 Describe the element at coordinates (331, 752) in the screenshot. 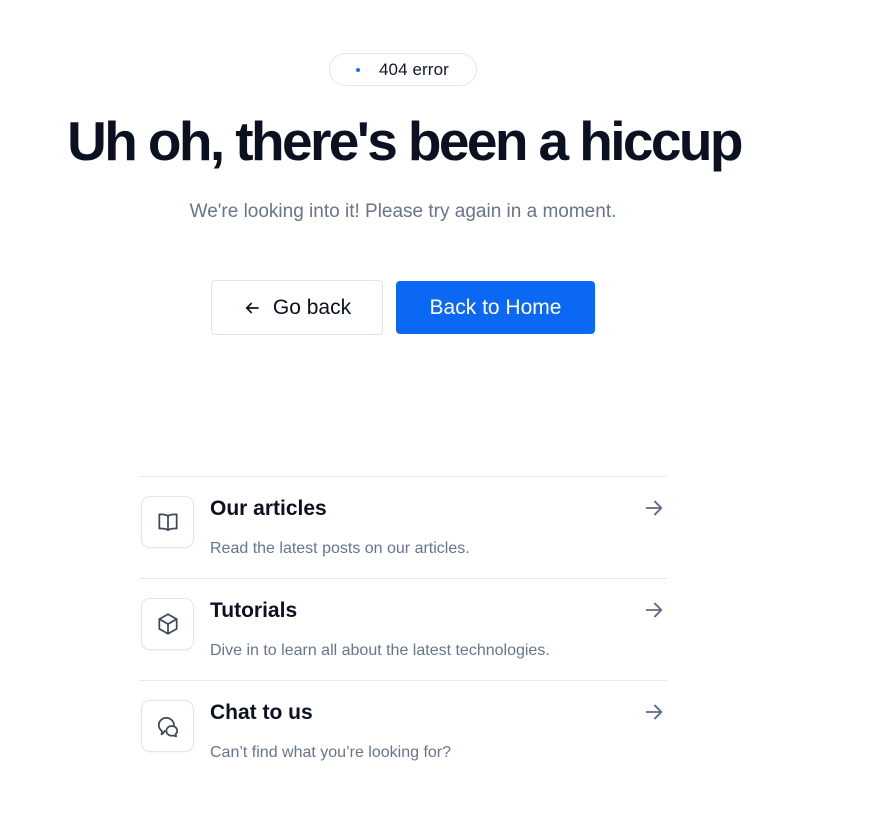

I see `link-description: Can’t find what you’re looking for?` at that location.